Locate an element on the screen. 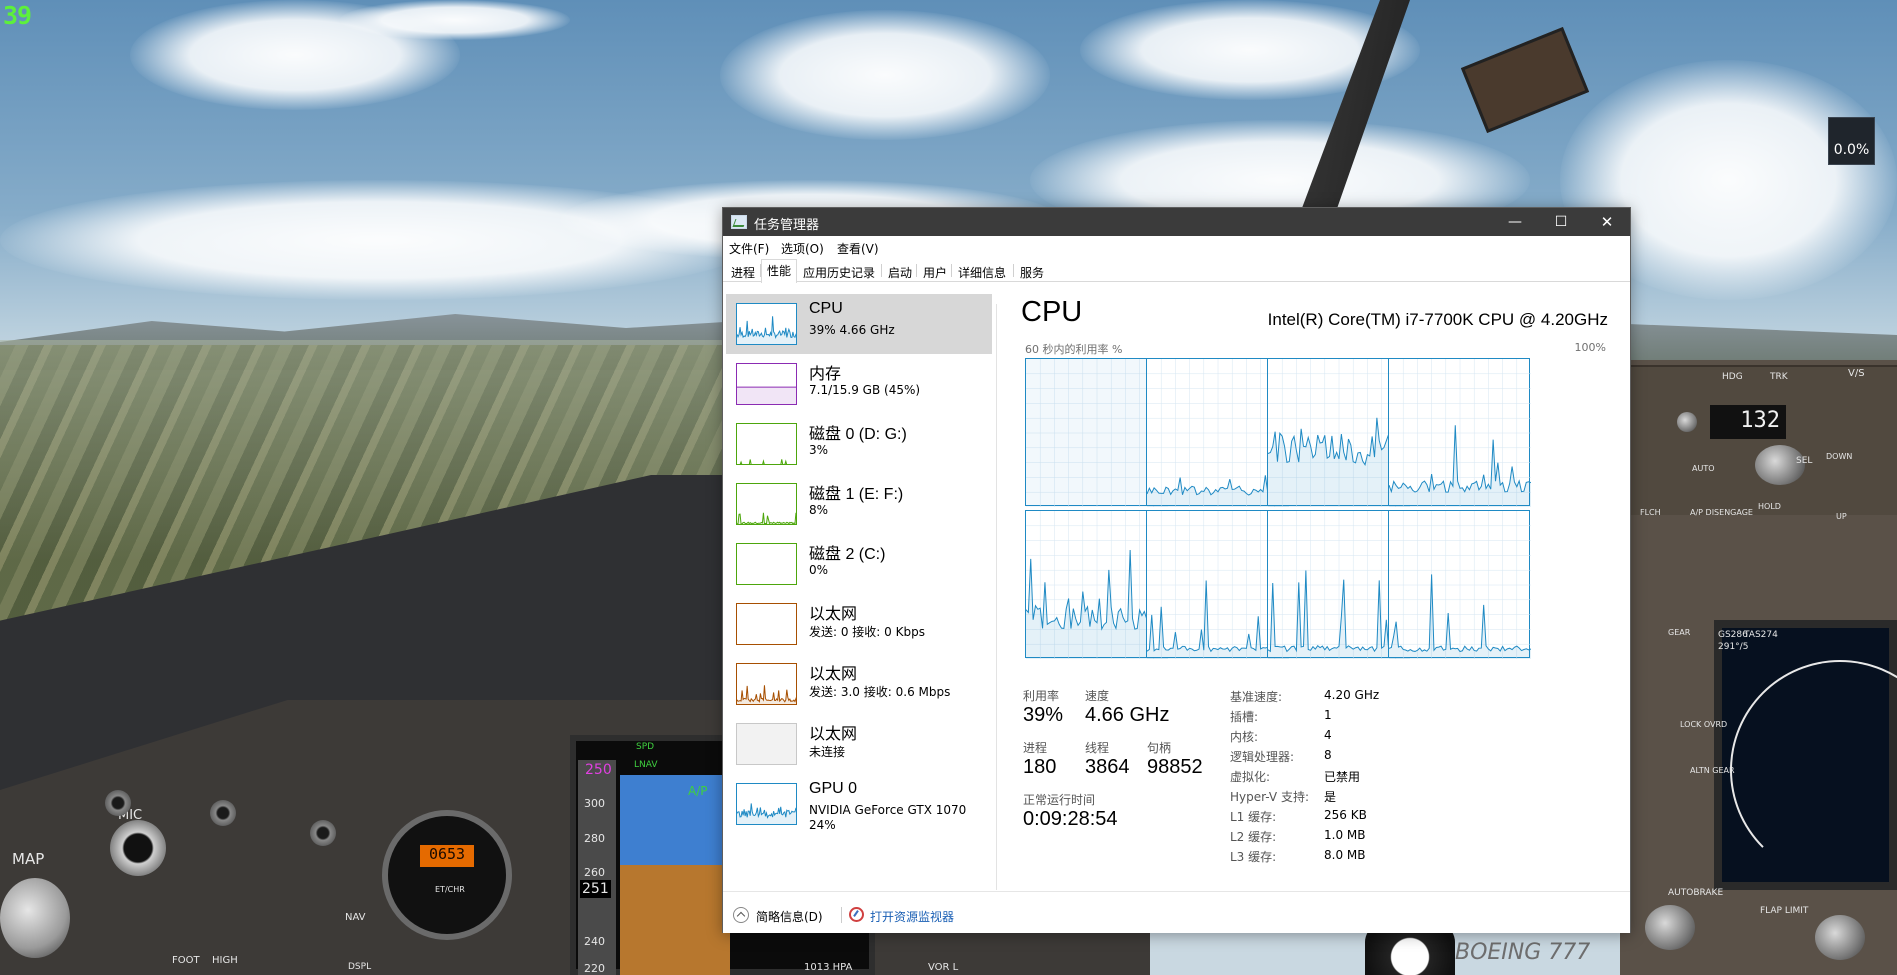  gpu-thumbnail is located at coordinates (766, 804).